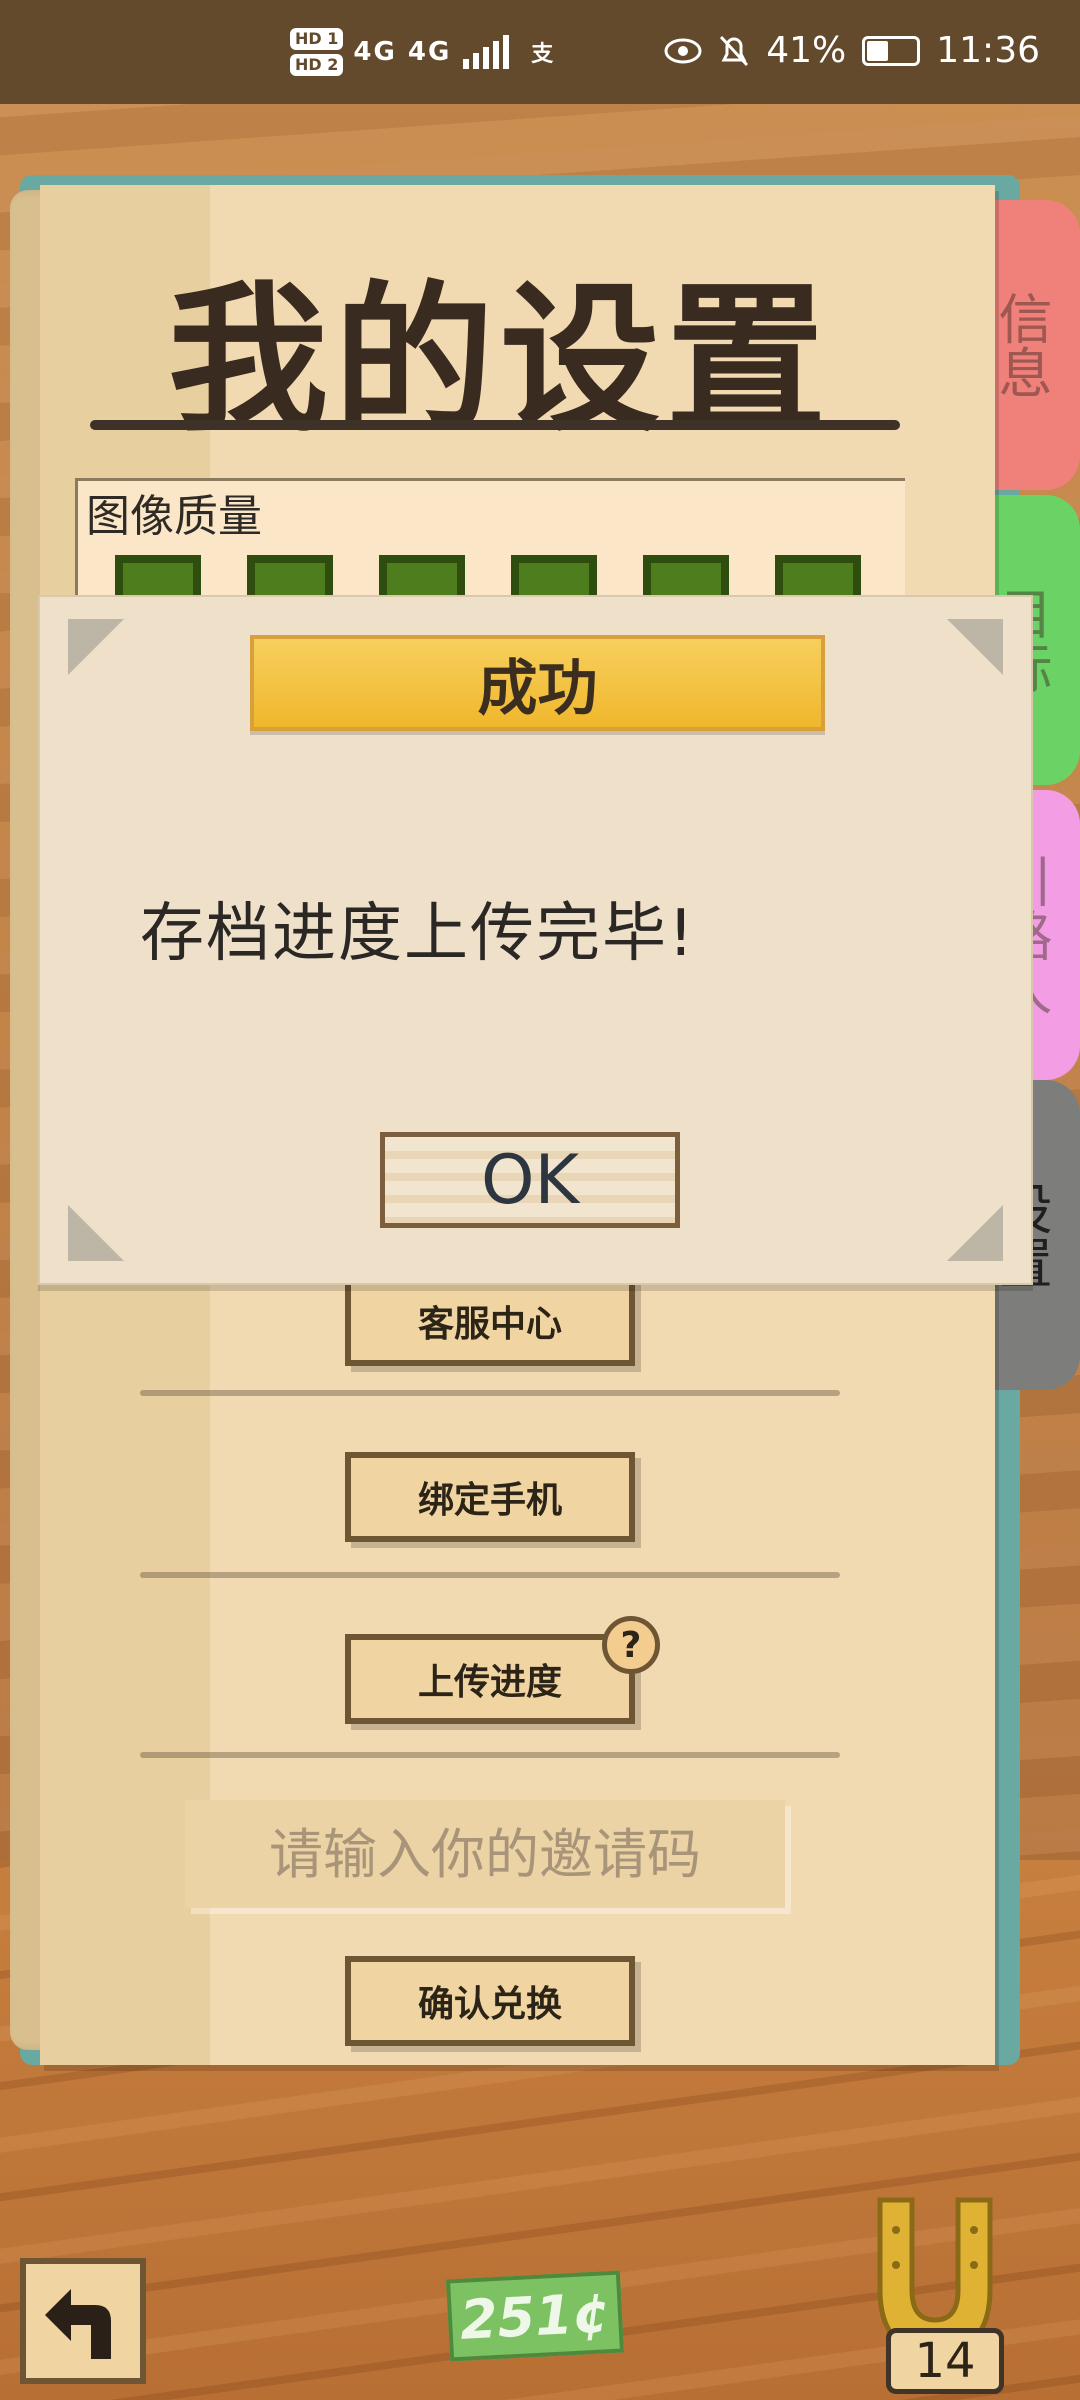 This screenshot has width=1080, height=2400. What do you see at coordinates (891, 50) in the screenshot?
I see `battery-icon` at bounding box center [891, 50].